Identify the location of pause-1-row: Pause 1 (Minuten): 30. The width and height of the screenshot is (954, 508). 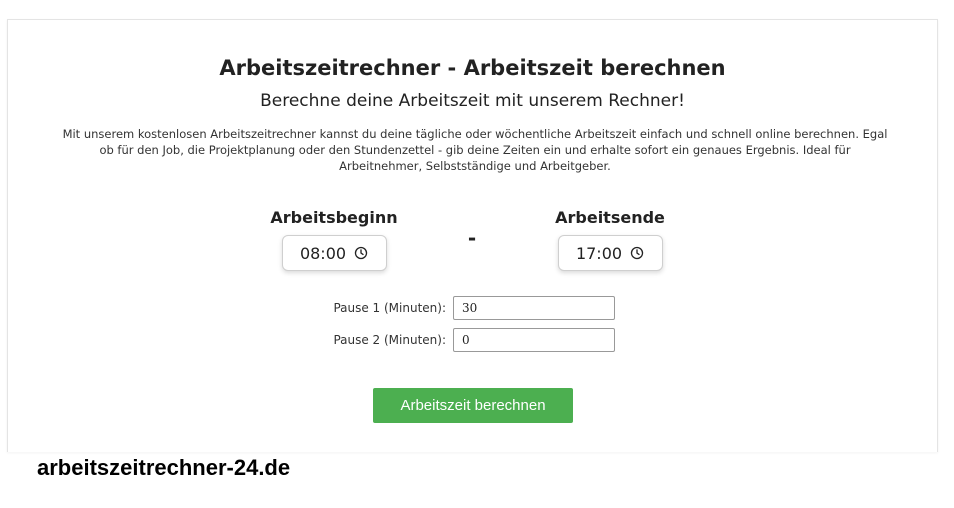
(466, 308).